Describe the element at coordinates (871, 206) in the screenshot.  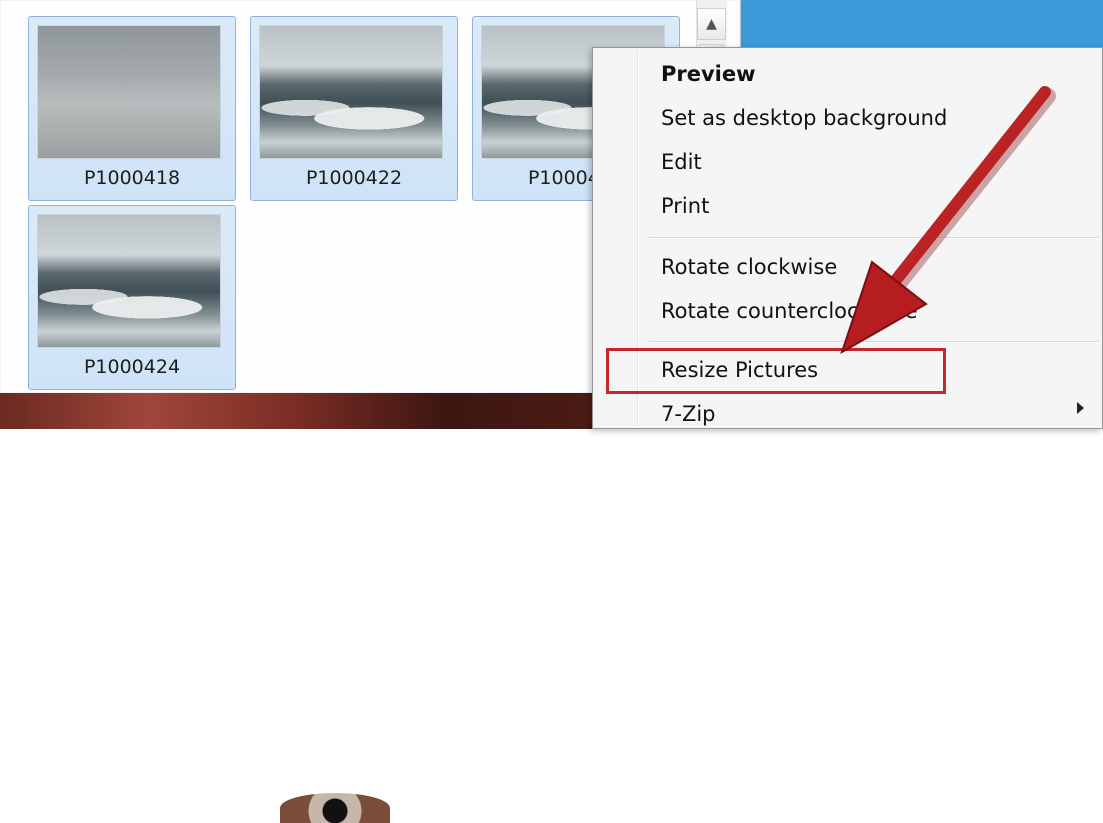
I see `menu-item-print: Print` at that location.